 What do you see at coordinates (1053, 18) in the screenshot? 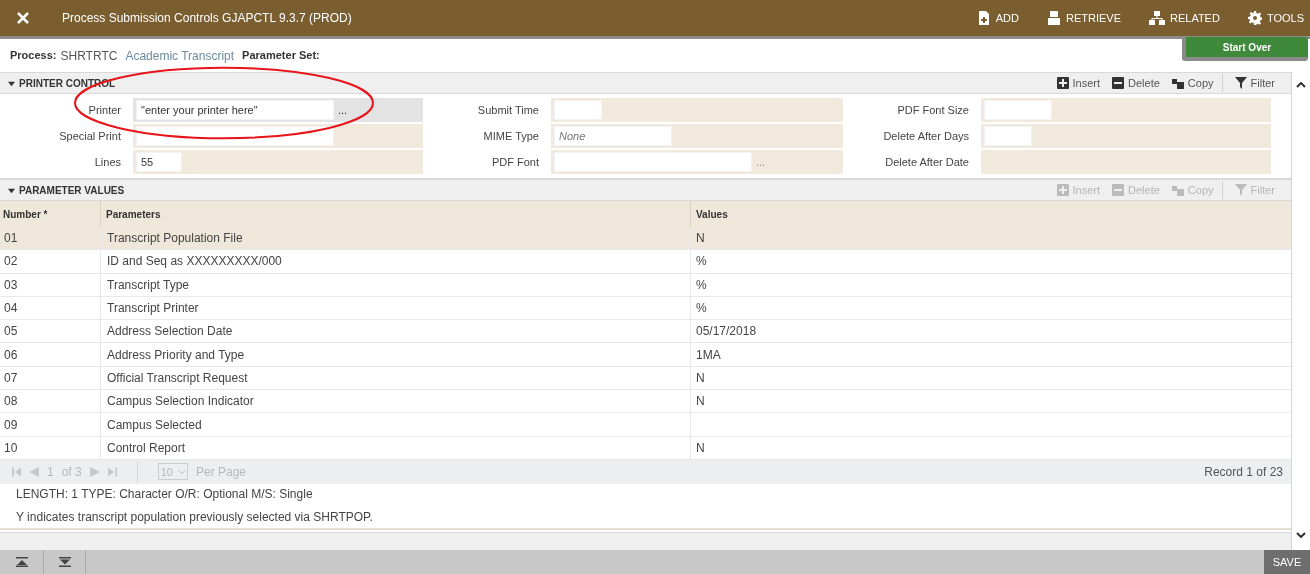
I see `document-stack-icon` at bounding box center [1053, 18].